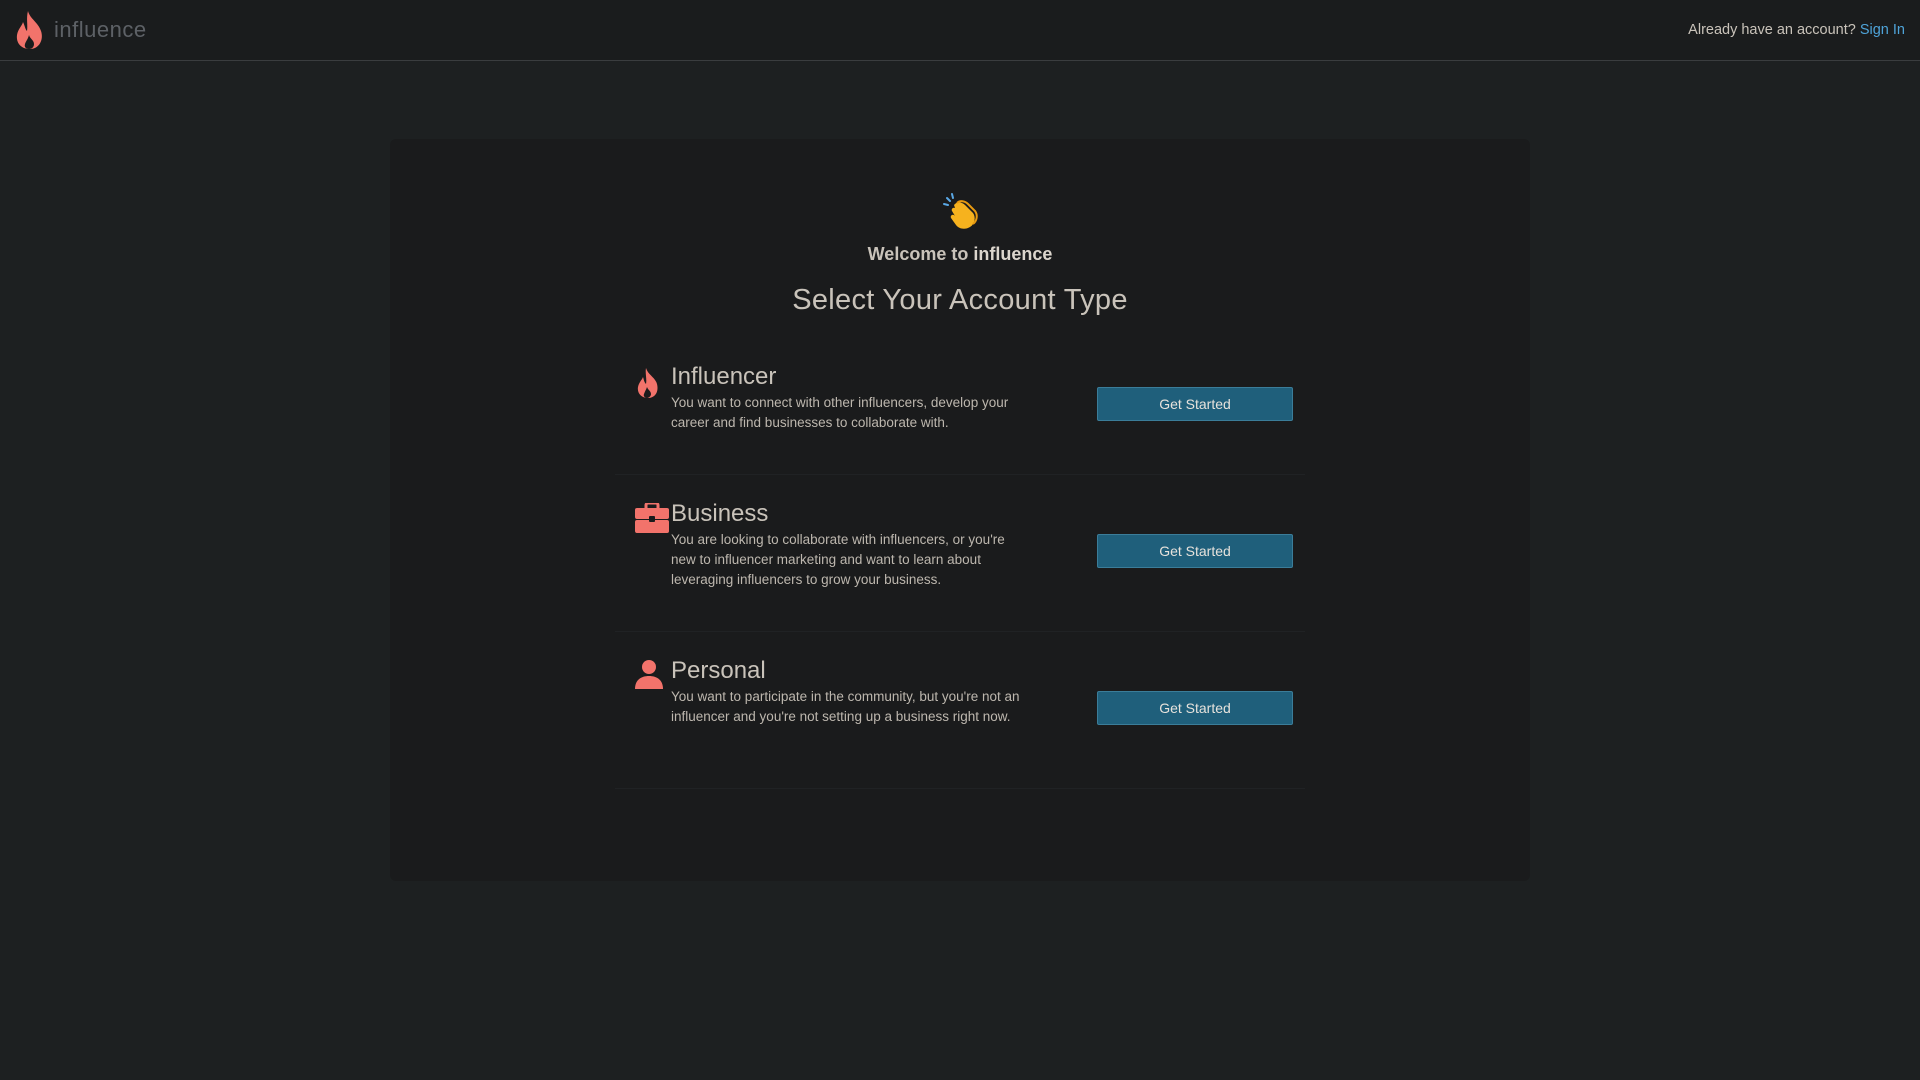 This screenshot has width=1920, height=1080. I want to click on auth-prompt-text: Already have an account?, so click(1772, 30).